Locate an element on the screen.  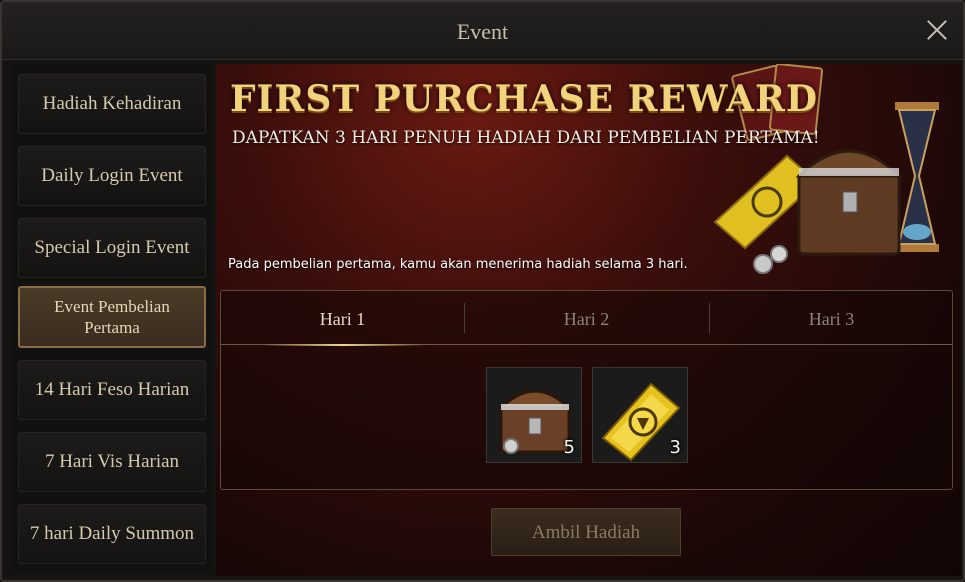
sidebar-item-hadiah-kehadiran: Hadiah Kehadiran is located at coordinates (112, 104).